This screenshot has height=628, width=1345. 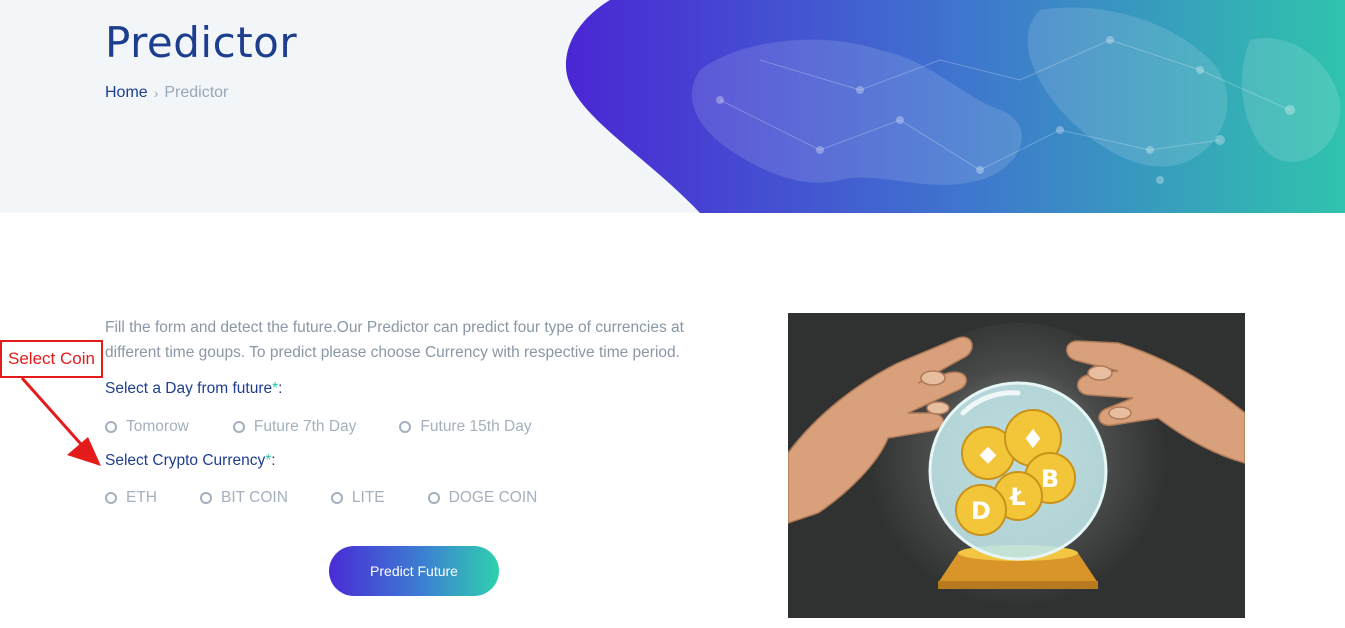 What do you see at coordinates (60, 421) in the screenshot?
I see `annotation-arrow` at bounding box center [60, 421].